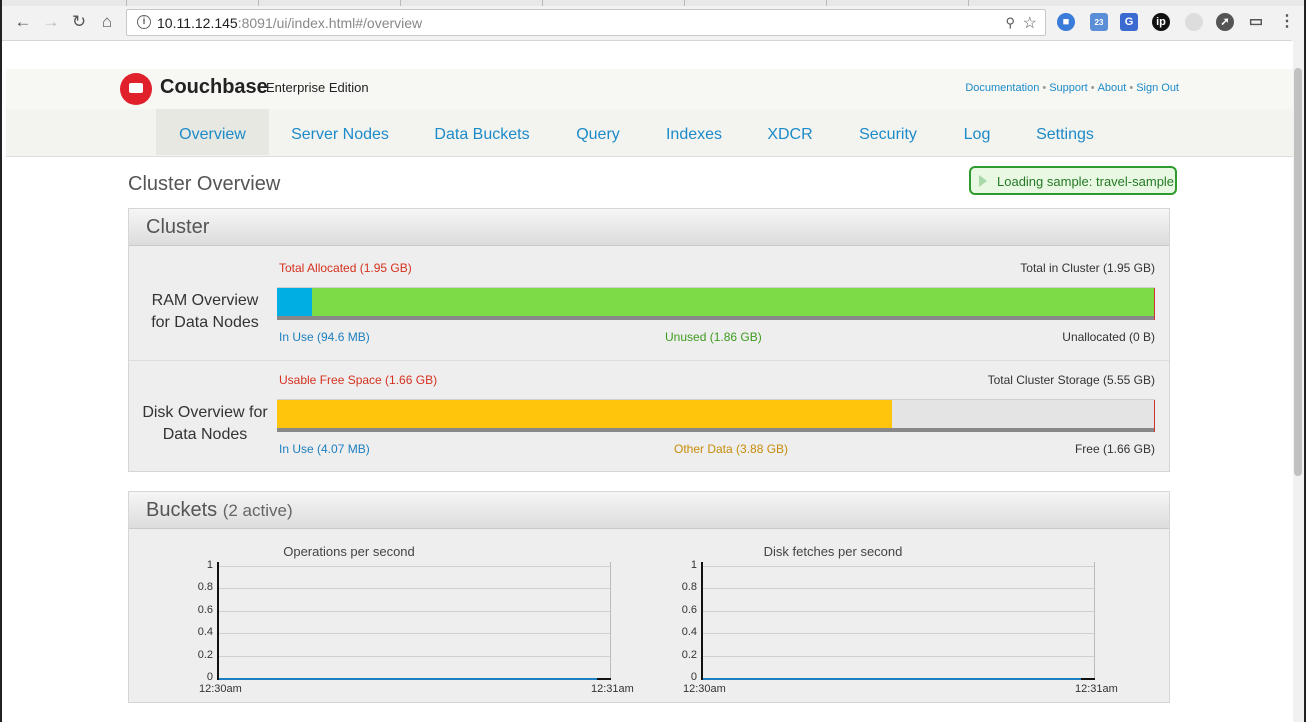 The width and height of the screenshot is (1306, 722). I want to click on ram-in-use-label: In Use (94.6 MB), so click(324, 337).